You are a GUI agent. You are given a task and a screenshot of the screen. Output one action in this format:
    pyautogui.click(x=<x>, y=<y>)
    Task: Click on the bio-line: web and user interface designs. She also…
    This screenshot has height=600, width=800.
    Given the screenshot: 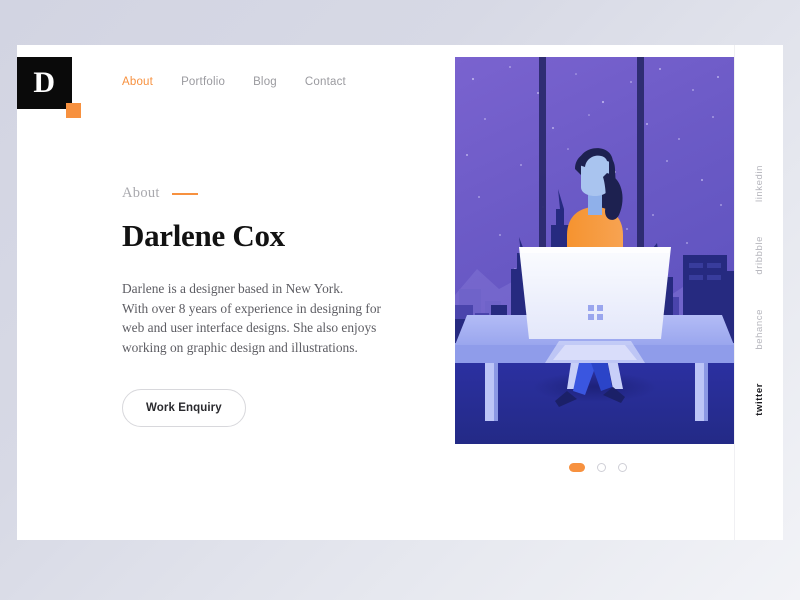 What is the action you would take?
    pyautogui.click(x=249, y=327)
    